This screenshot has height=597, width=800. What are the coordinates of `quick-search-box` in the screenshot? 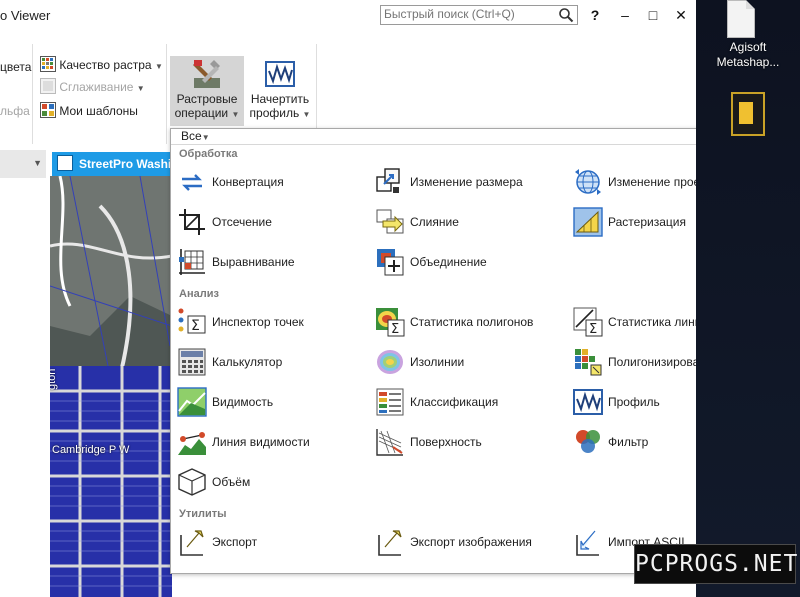 It's located at (479, 15).